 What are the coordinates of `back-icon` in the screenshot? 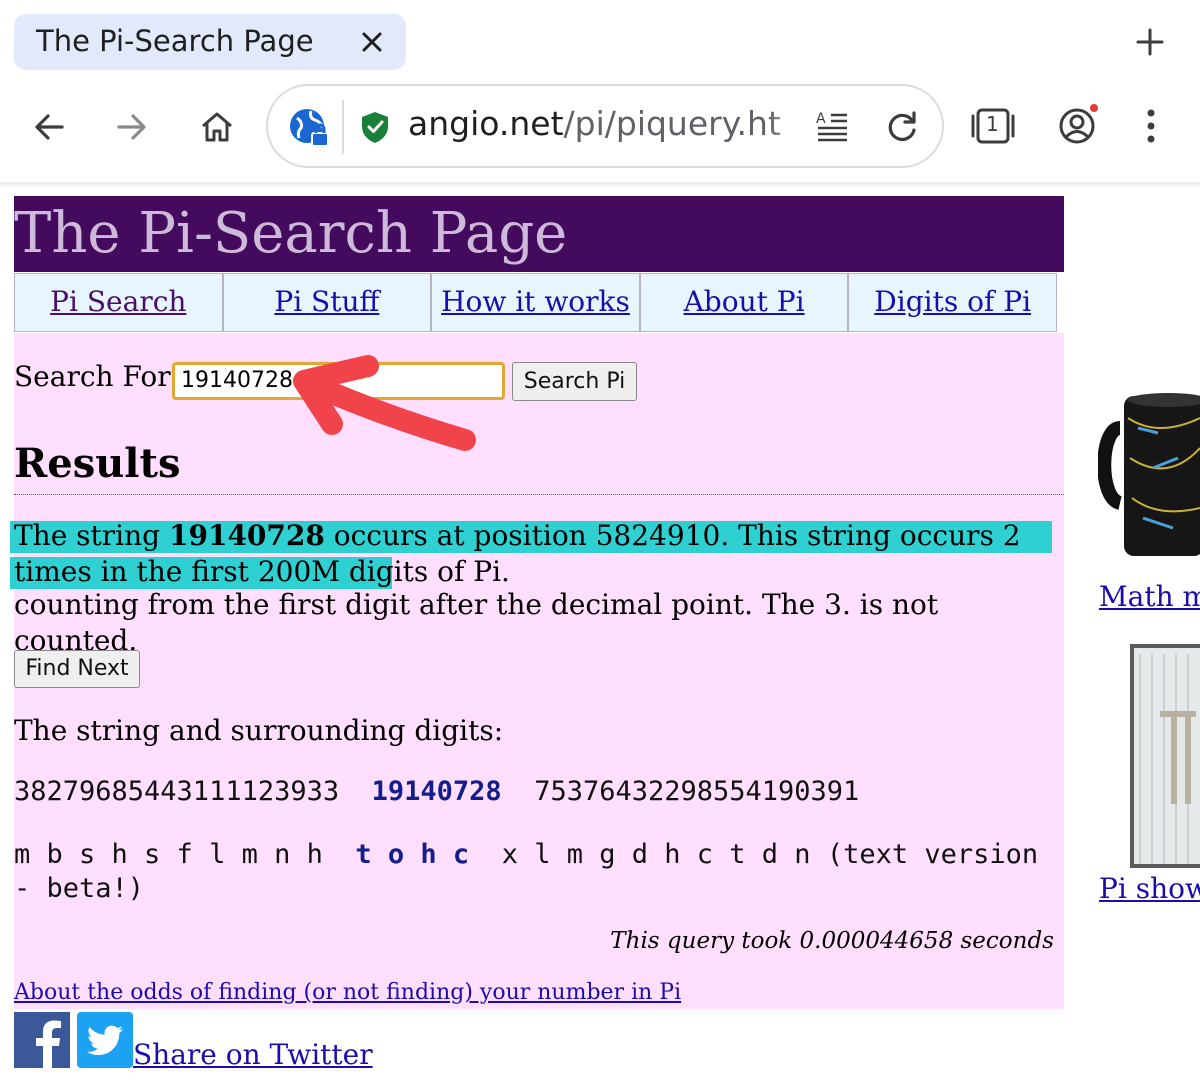 It's located at (49, 127).